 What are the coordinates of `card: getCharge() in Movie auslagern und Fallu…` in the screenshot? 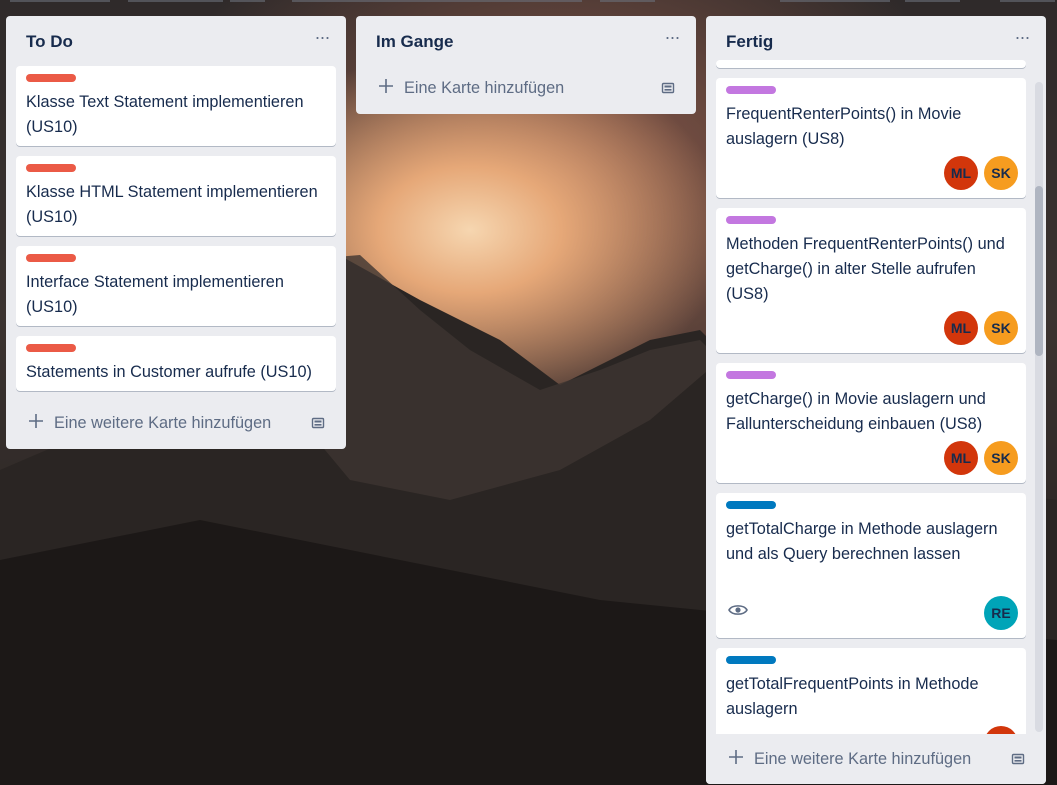 It's located at (871, 423).